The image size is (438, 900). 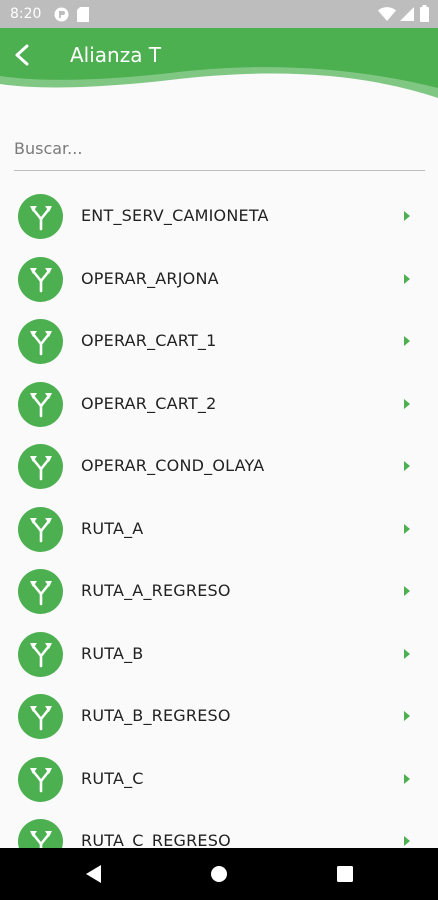 I want to click on circle-home-icon, so click(x=219, y=874).